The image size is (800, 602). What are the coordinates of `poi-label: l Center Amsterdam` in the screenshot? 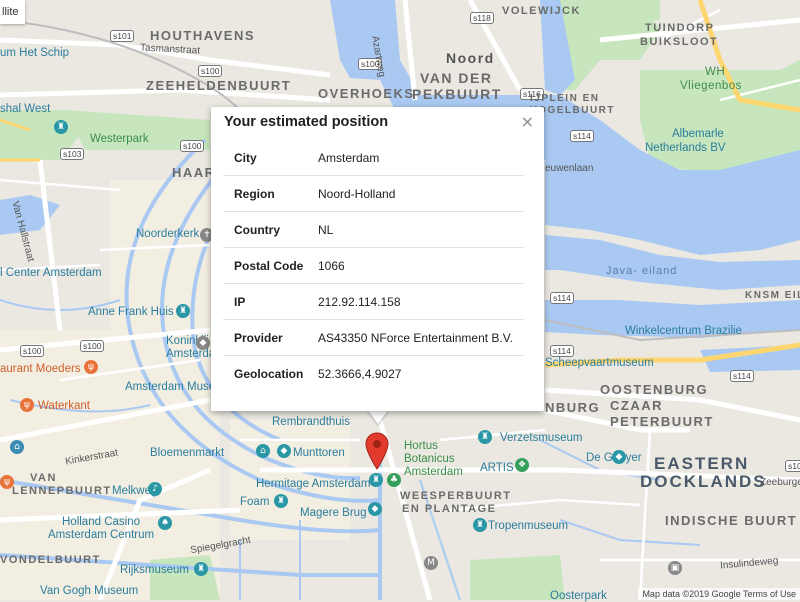 It's located at (51, 273).